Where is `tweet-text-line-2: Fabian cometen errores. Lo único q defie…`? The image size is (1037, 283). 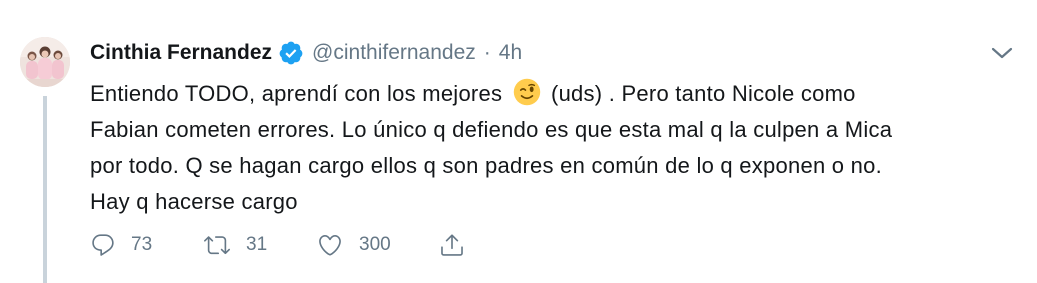 tweet-text-line-2: Fabian cometen errores. Lo único q defie… is located at coordinates (491, 129).